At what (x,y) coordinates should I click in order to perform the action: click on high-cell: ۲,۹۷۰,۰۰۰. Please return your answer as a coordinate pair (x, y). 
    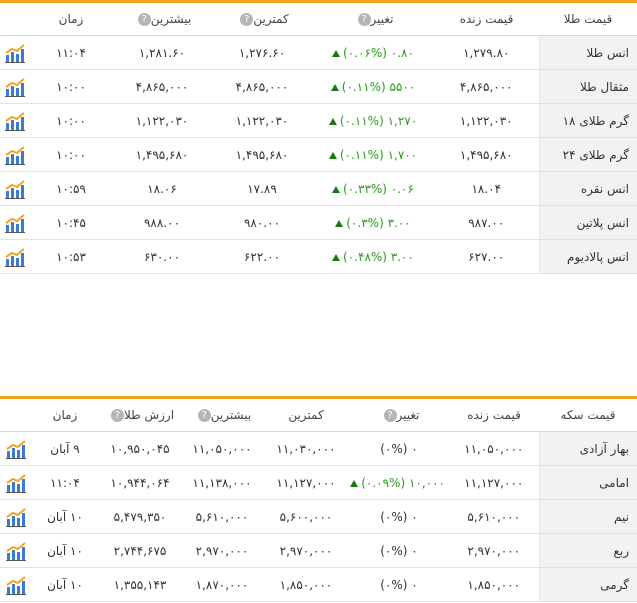
    Looking at the image, I should click on (222, 550).